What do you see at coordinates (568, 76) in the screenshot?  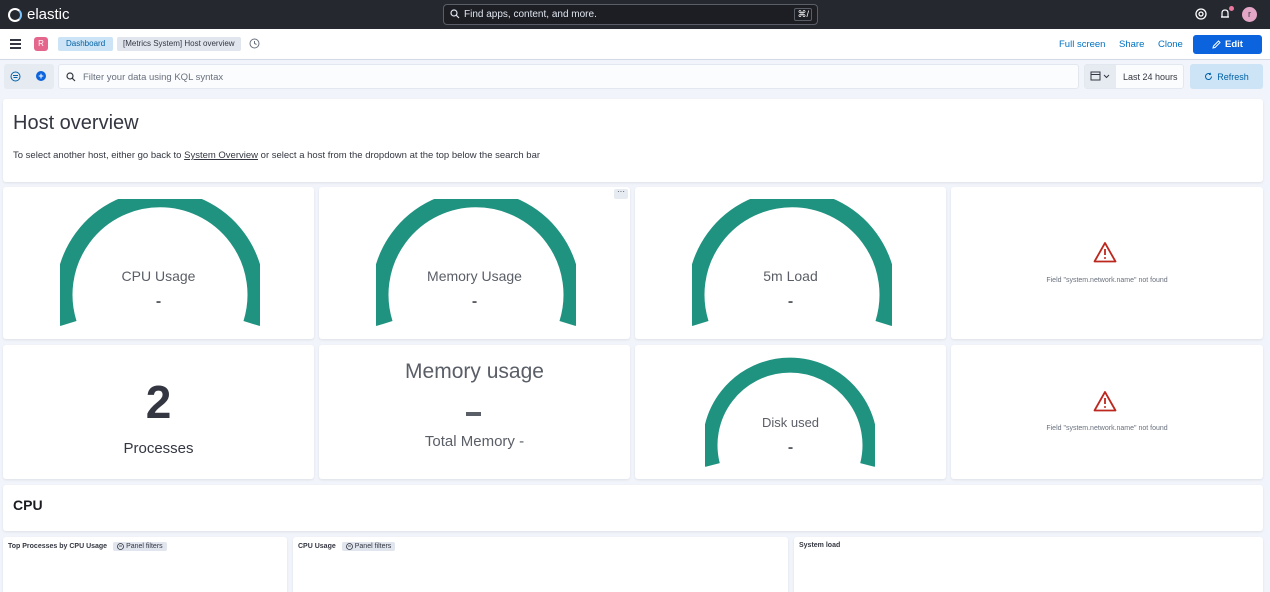 I see `kql-search-input: Filter your data using KQL syntax` at bounding box center [568, 76].